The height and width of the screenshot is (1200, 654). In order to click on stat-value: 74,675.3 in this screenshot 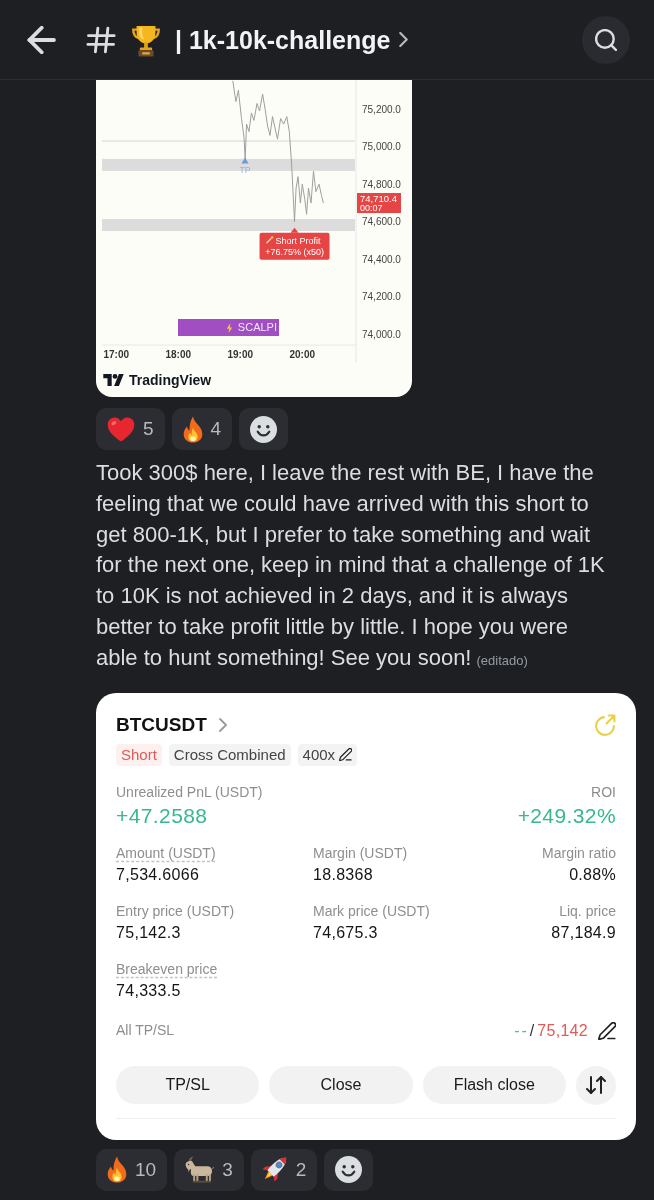, I will do `click(345, 932)`.